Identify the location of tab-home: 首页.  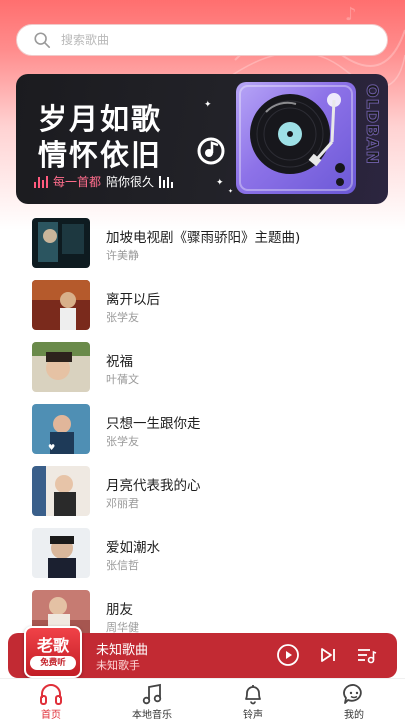
(51, 699).